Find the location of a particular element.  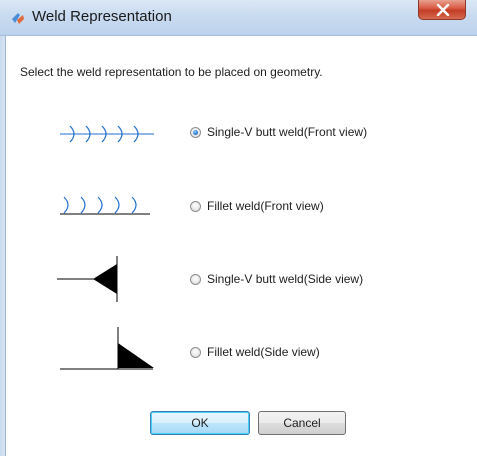

radio-single-v-side is located at coordinates (195, 279).